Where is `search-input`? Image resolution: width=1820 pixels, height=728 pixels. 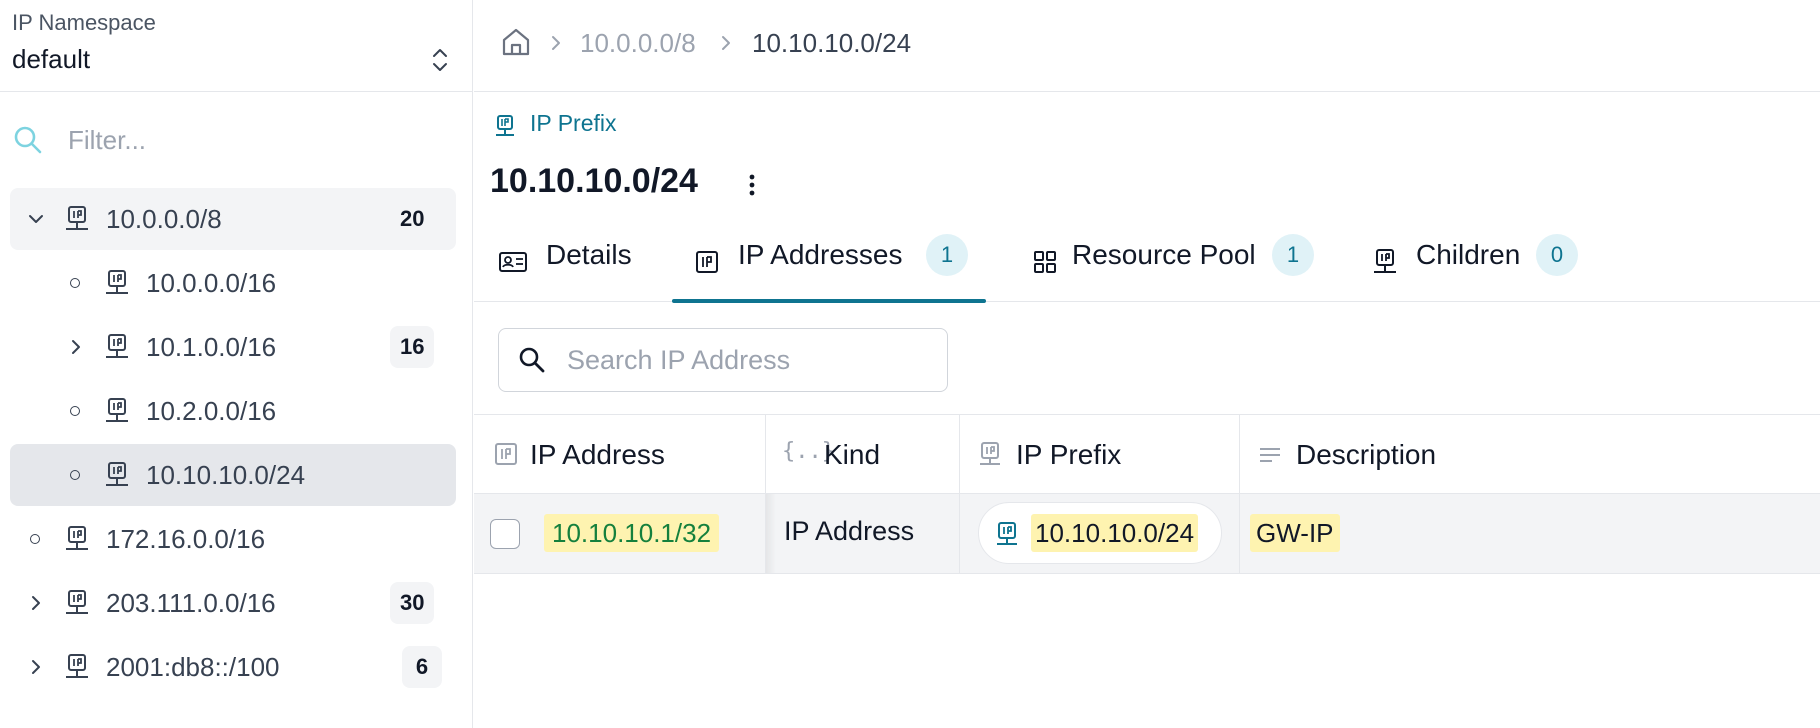 search-input is located at coordinates (747, 360).